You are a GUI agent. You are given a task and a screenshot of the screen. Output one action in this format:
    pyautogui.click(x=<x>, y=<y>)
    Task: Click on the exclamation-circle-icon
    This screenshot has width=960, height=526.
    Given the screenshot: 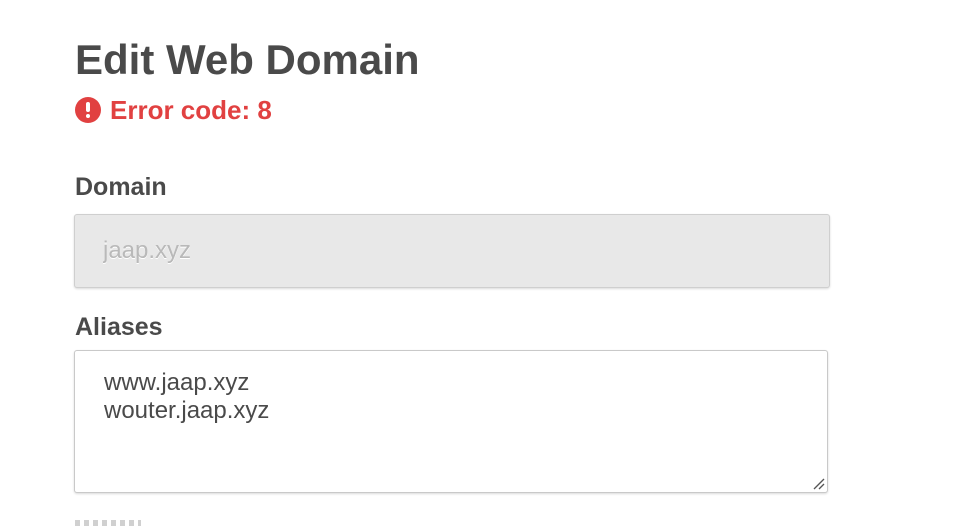 What is the action you would take?
    pyautogui.click(x=88, y=110)
    